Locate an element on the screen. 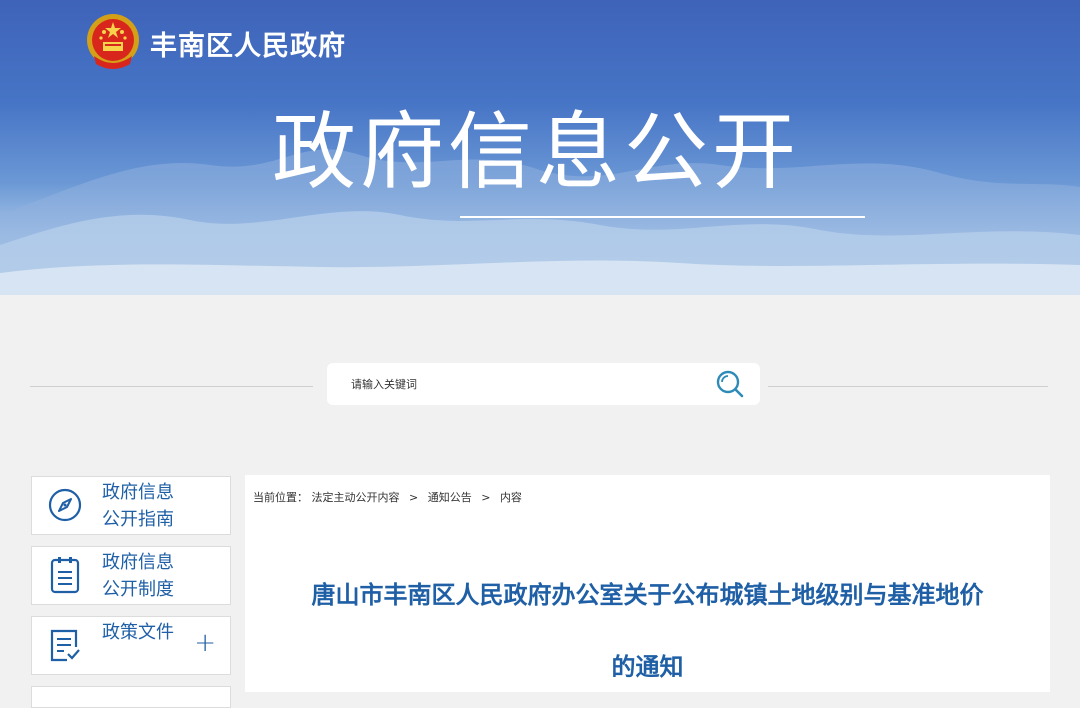 The height and width of the screenshot is (708, 1080). sidebar-item-disclosure-system: 政府信息 公开制度 is located at coordinates (131, 575).